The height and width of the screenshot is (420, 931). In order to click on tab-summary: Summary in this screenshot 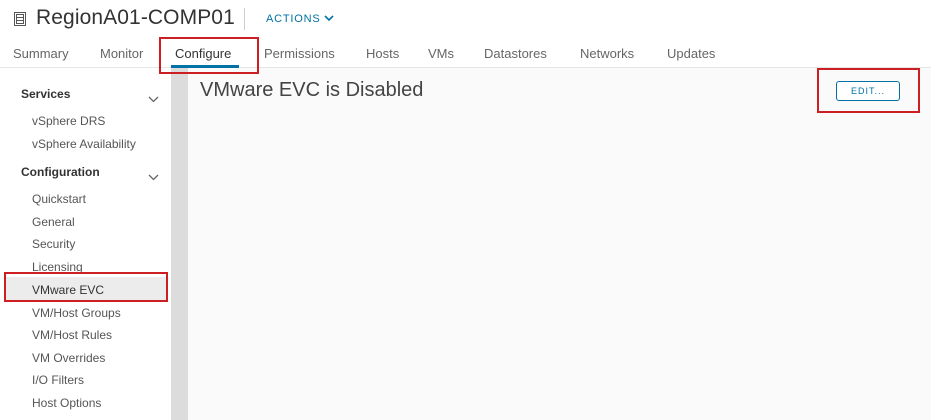, I will do `click(41, 53)`.